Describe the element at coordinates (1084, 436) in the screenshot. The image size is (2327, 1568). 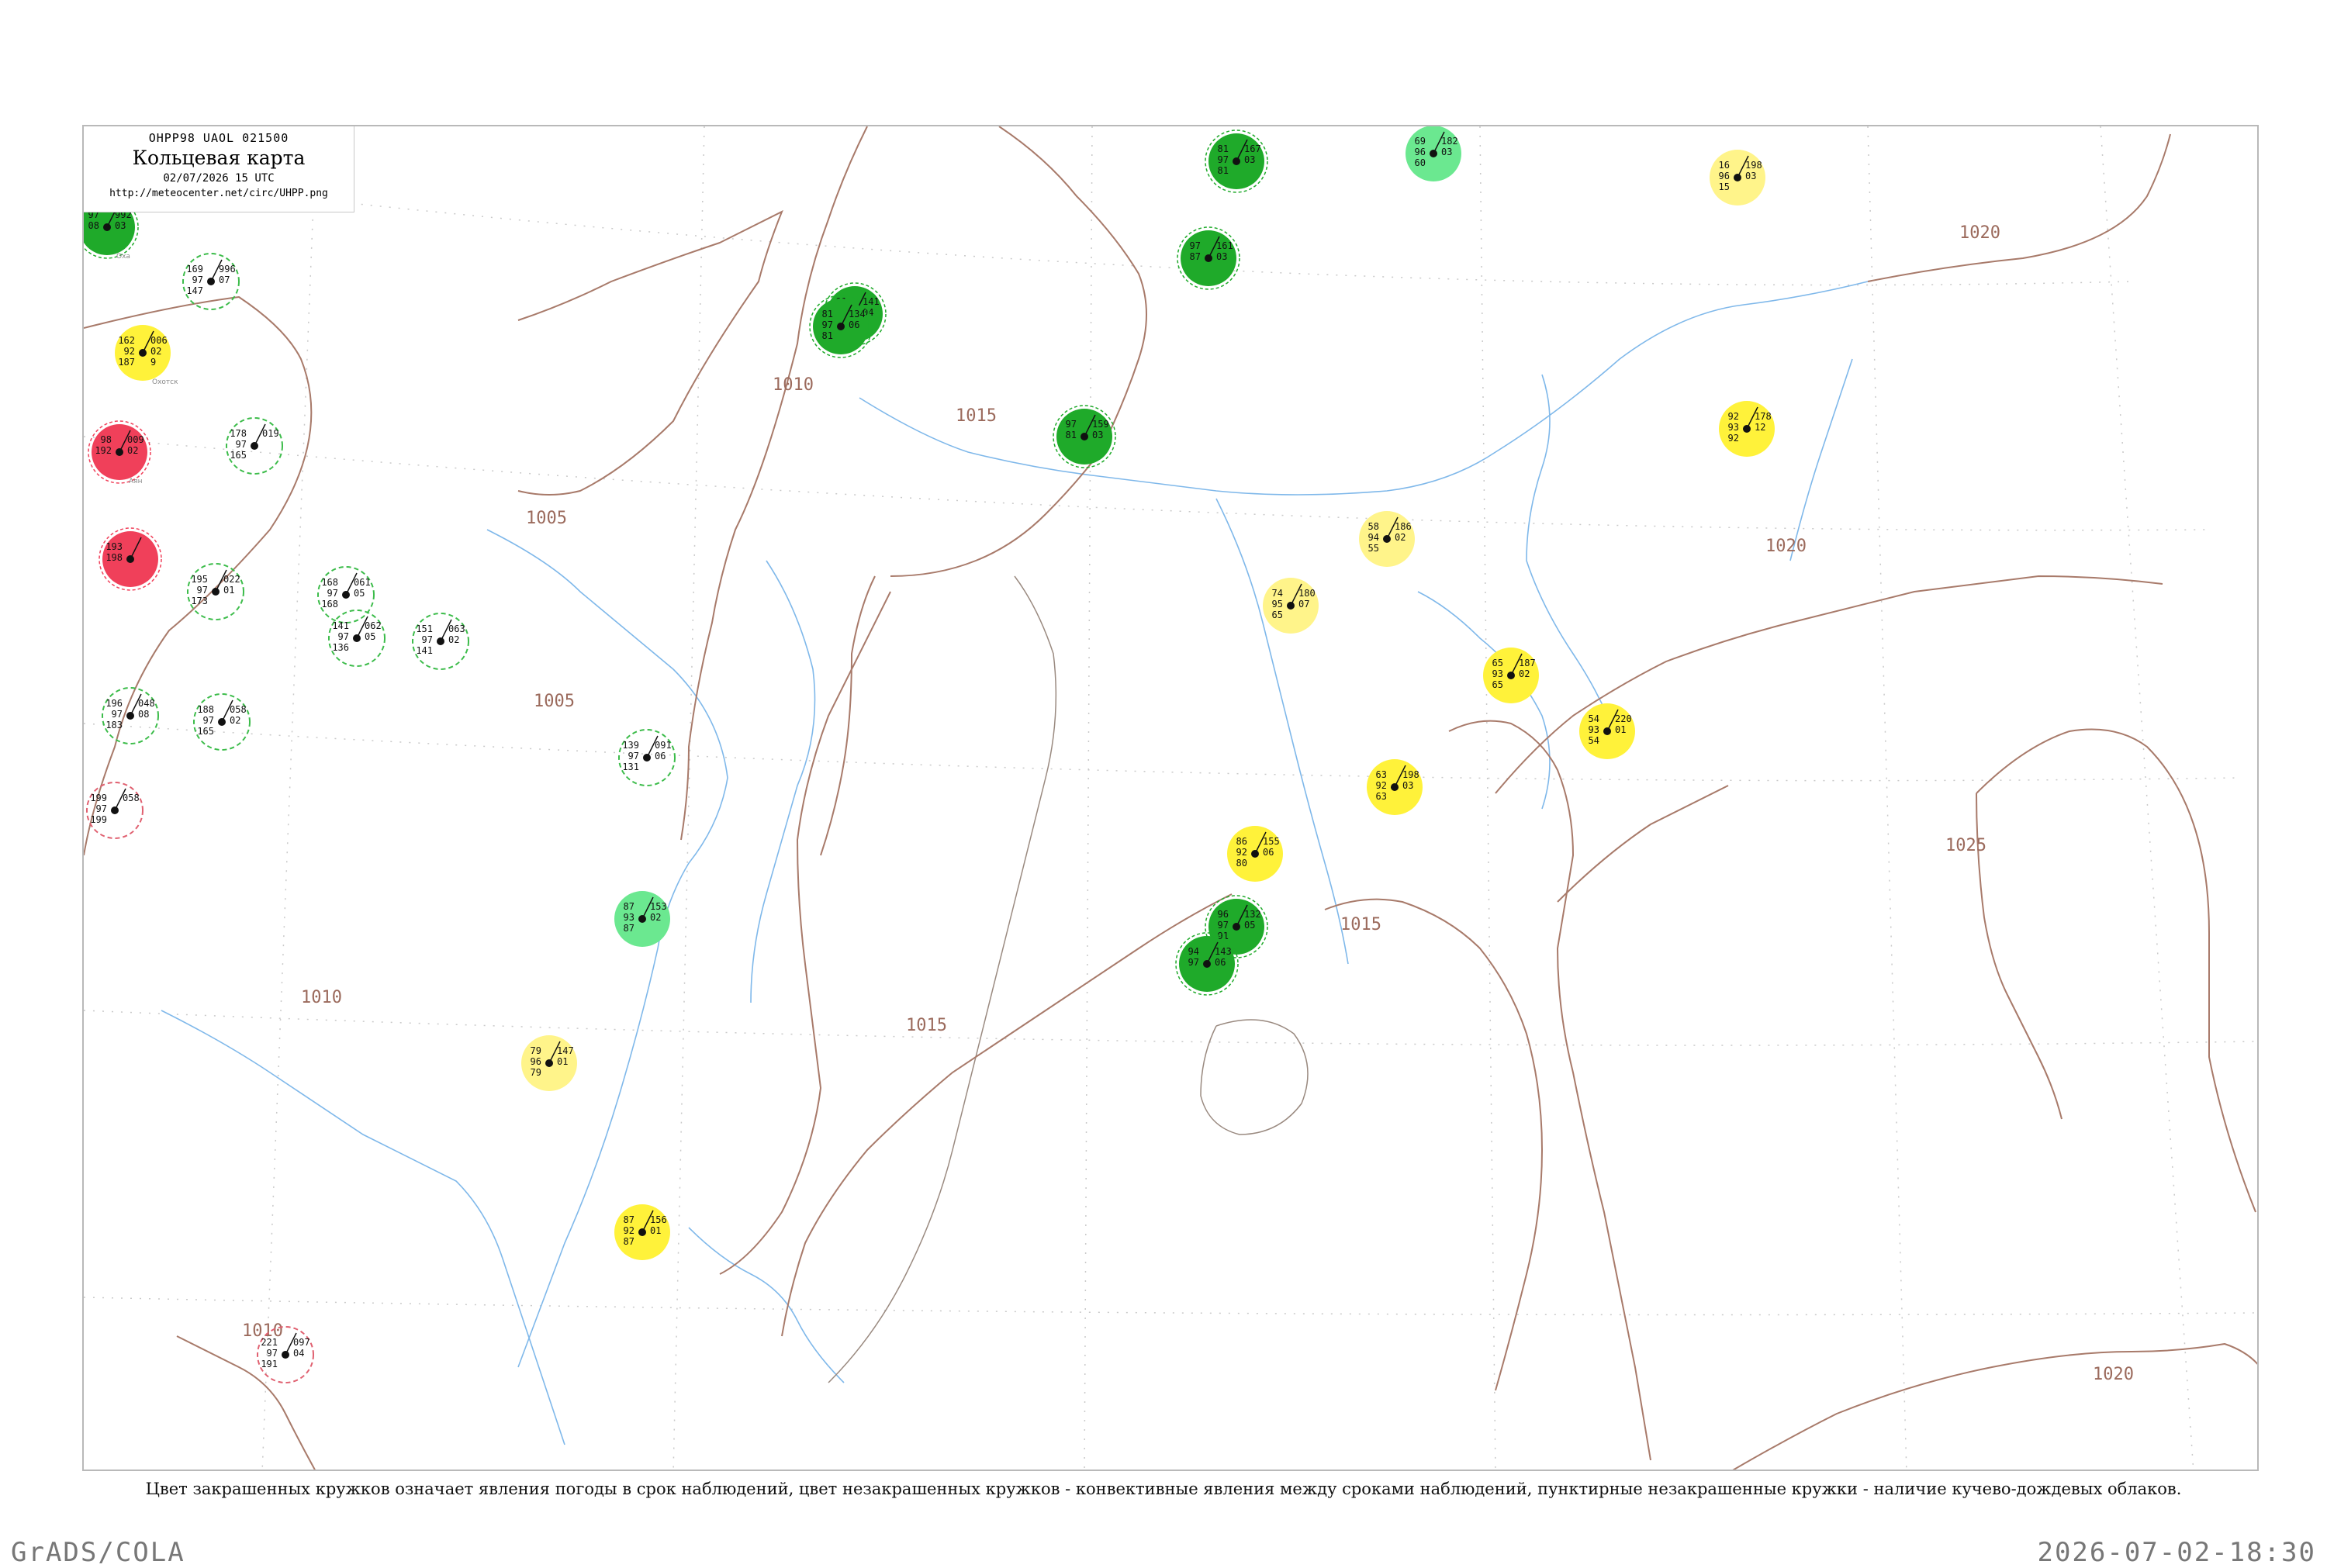
I see `station-s23: 9781 15903` at that location.